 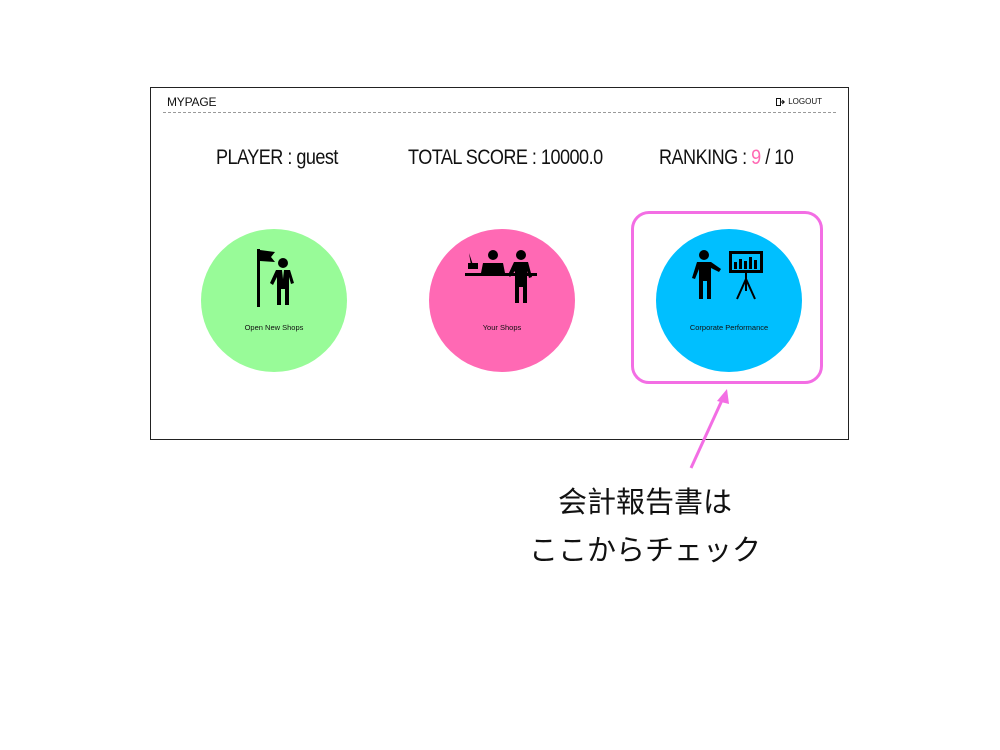 I want to click on logout-label: LOGOUT, so click(x=805, y=101).